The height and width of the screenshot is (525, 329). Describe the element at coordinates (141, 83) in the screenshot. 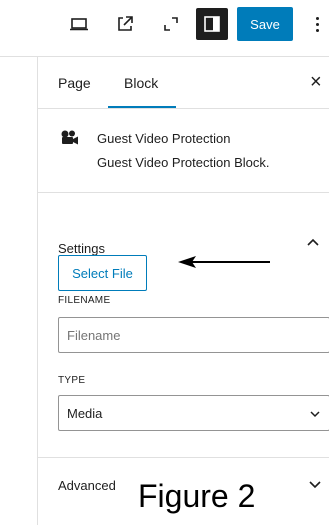

I see `tab-block: Block` at that location.